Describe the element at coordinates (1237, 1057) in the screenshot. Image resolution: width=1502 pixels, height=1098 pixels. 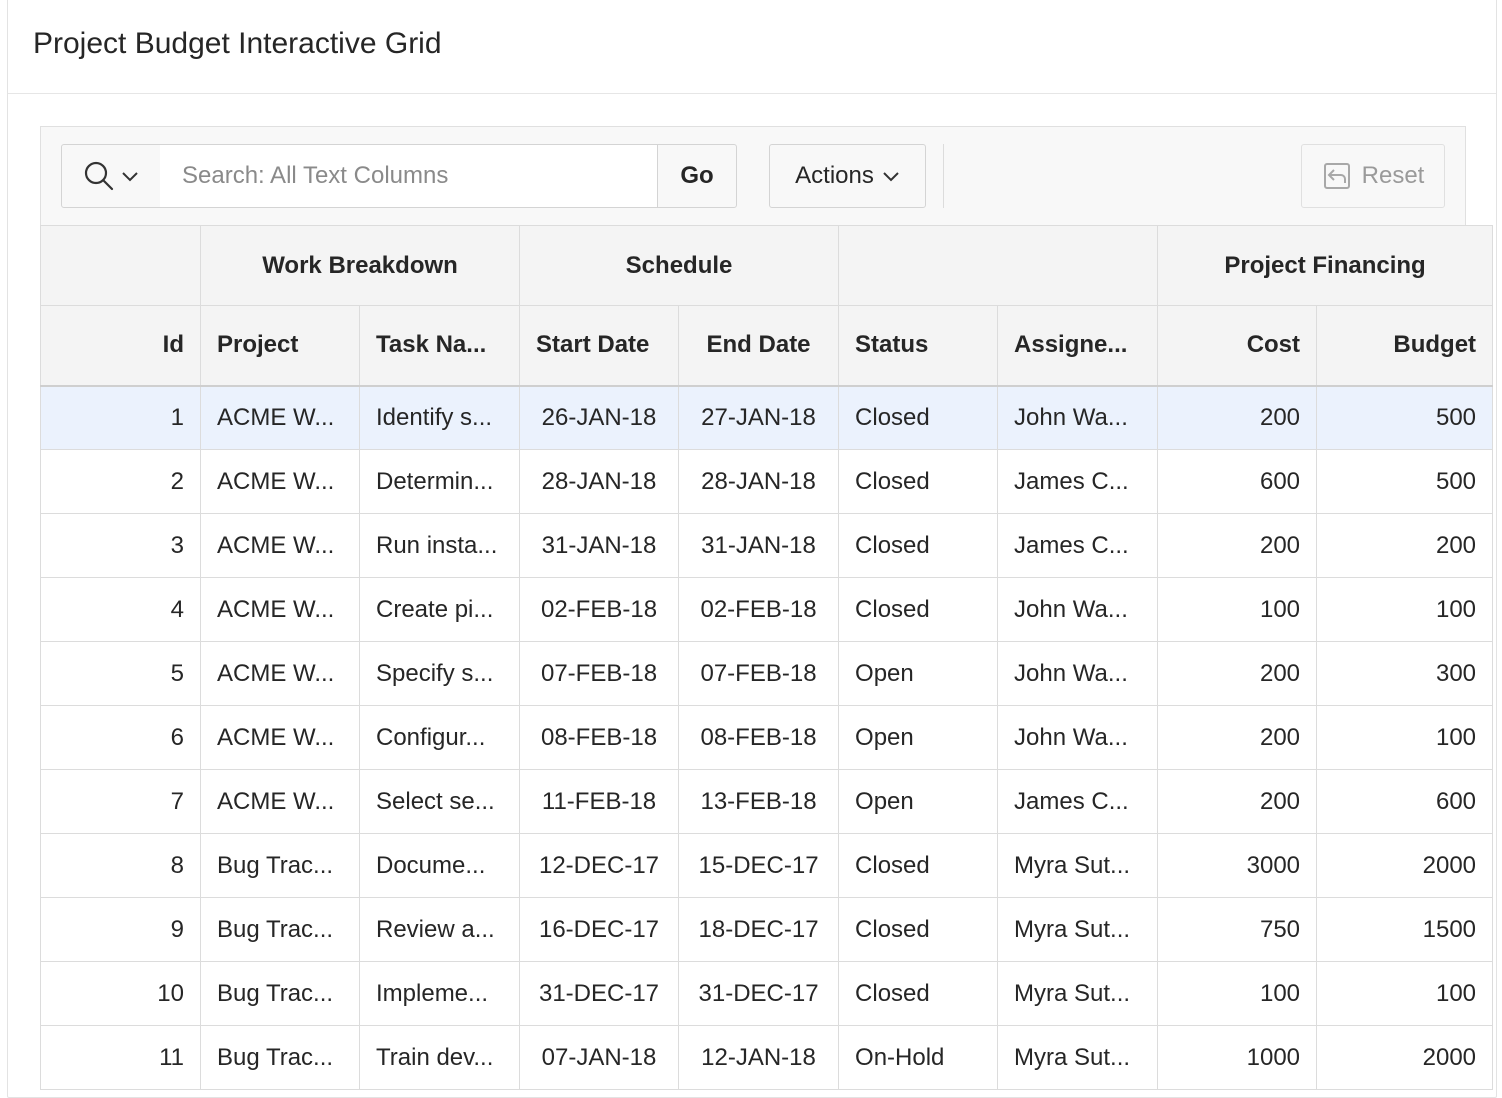
I see `cell-cost: 1000` at that location.